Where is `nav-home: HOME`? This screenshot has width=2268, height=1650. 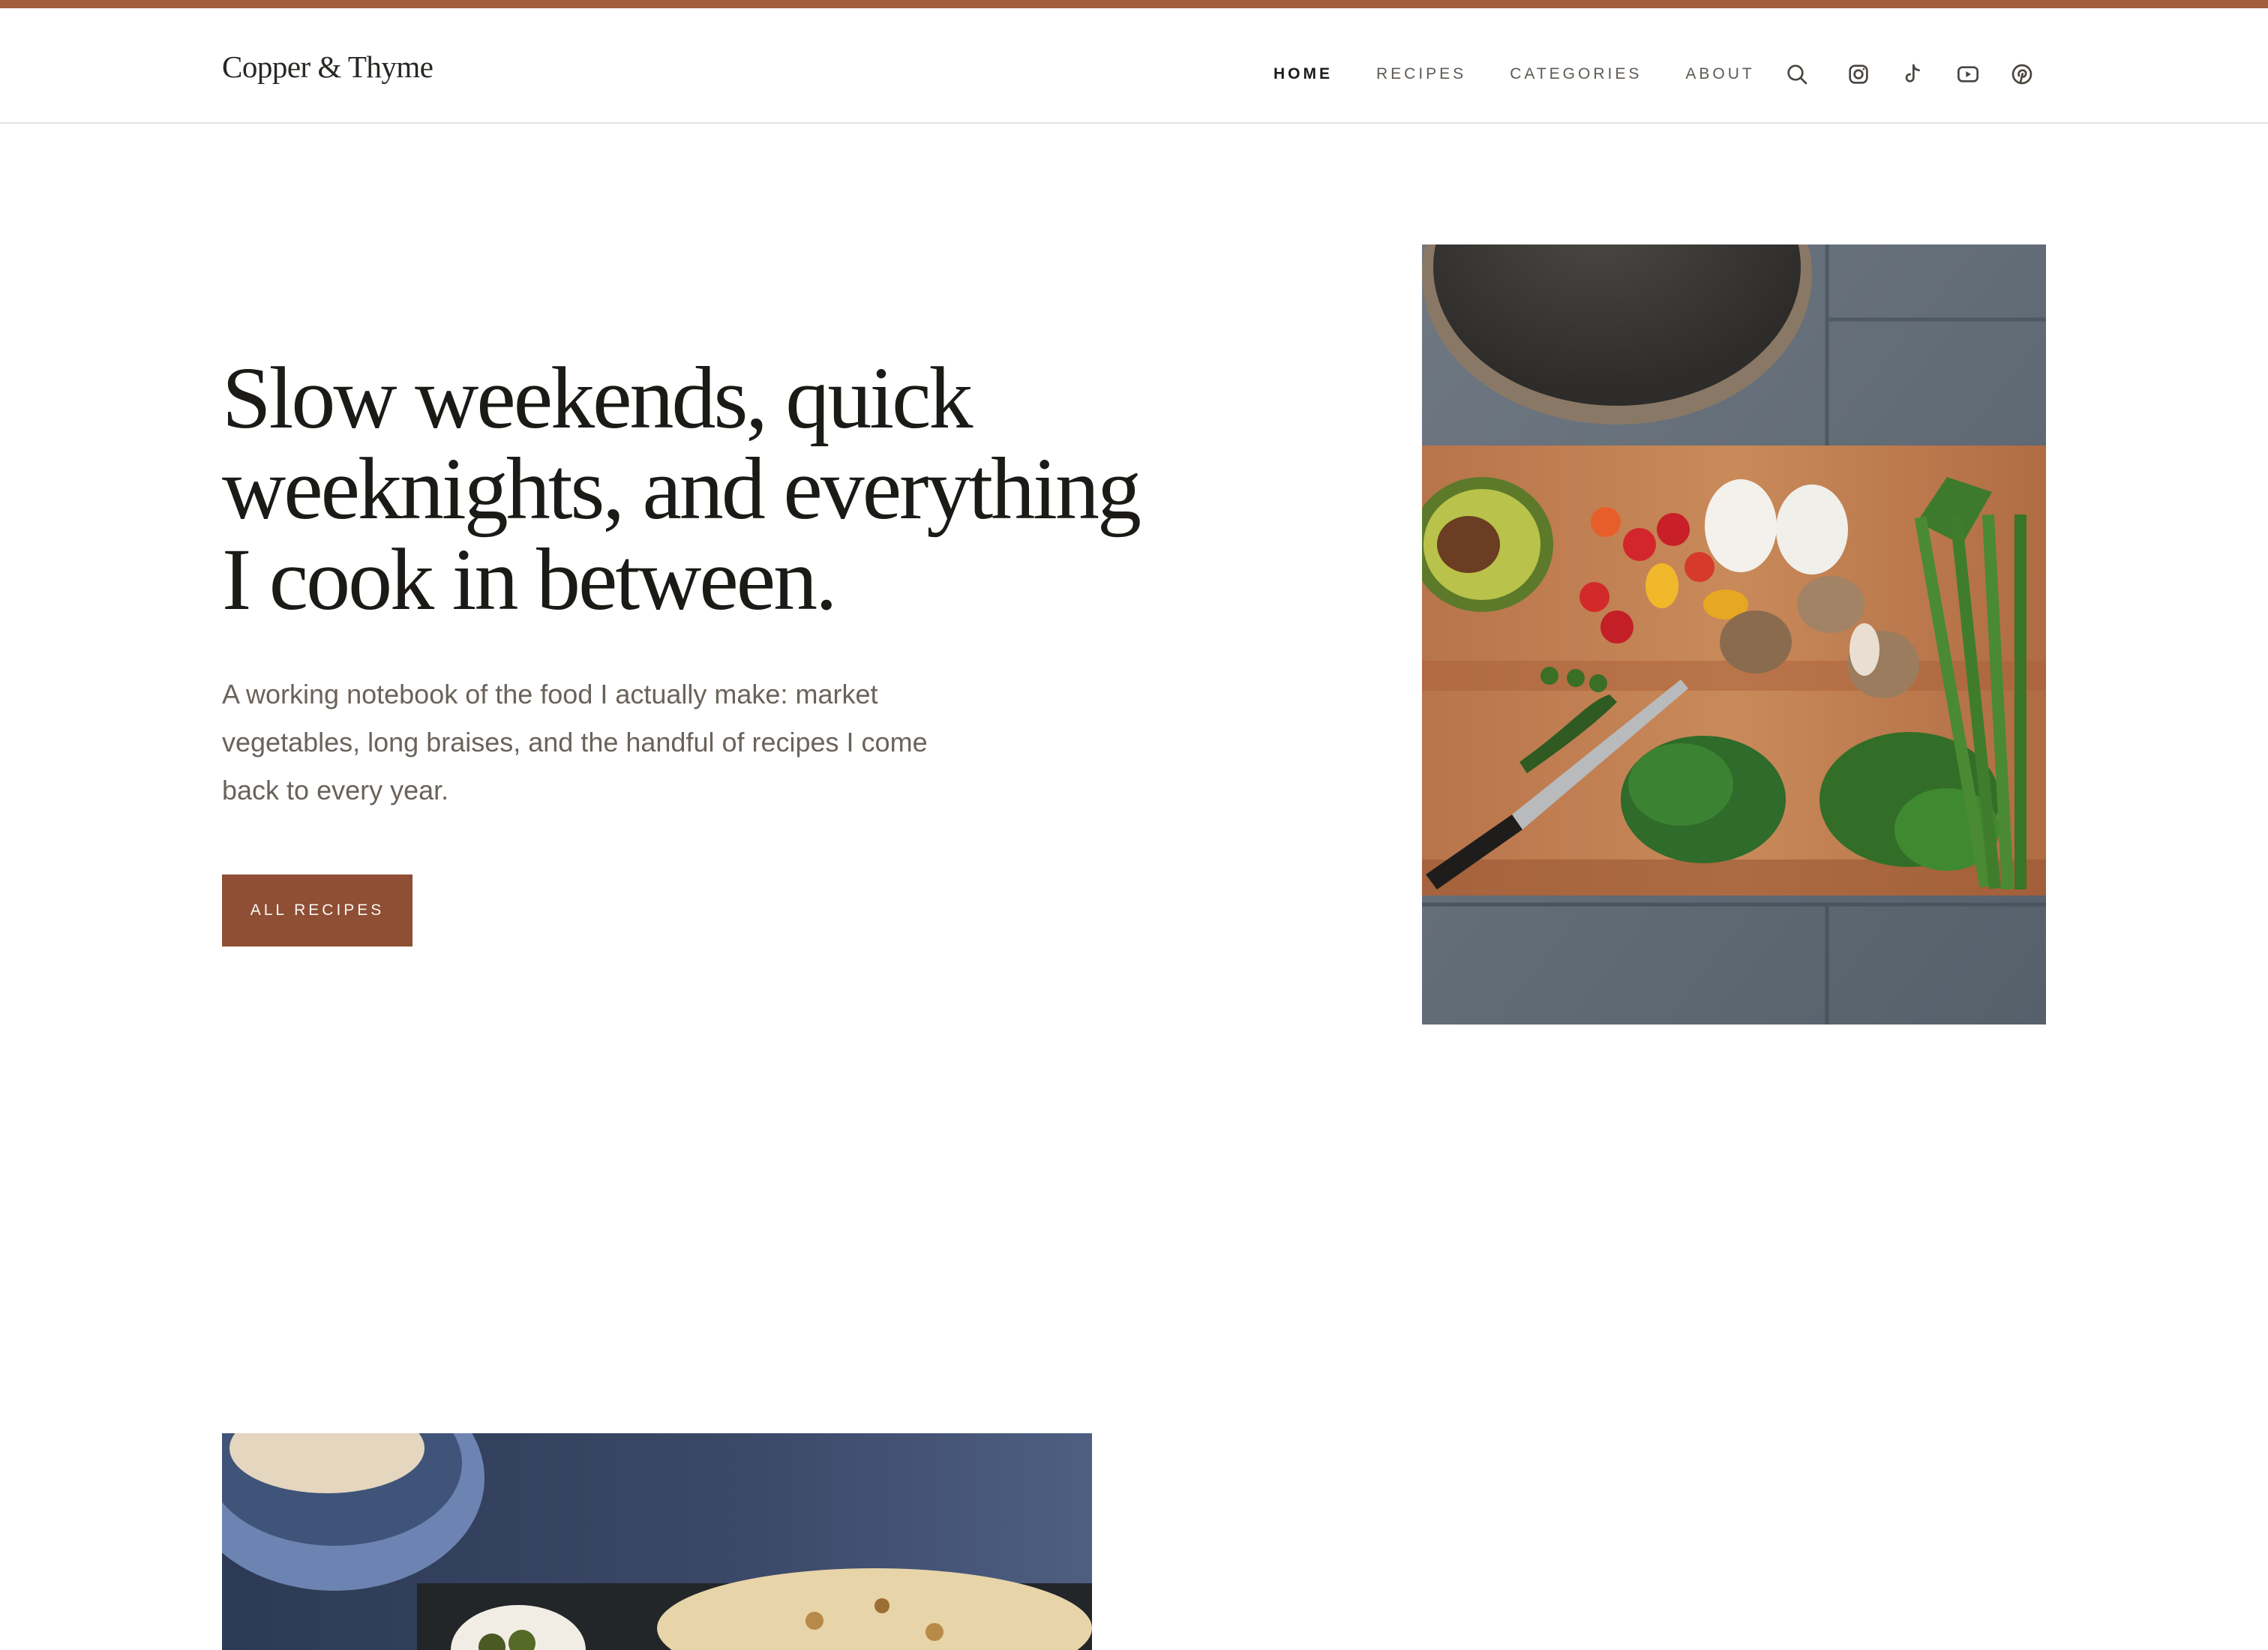 nav-home: HOME is located at coordinates (1303, 74).